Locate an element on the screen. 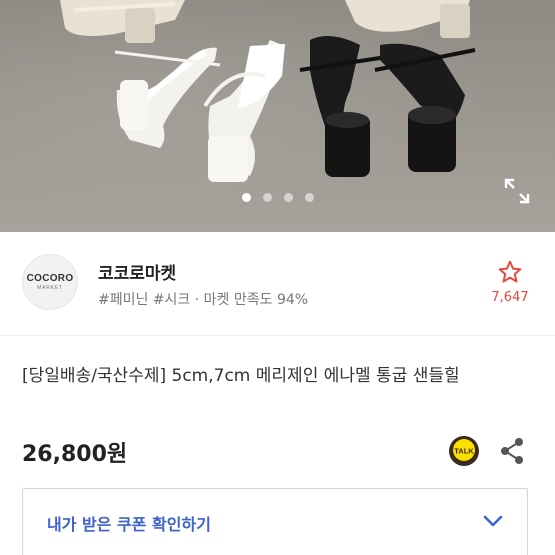  product-price: 26,800원 is located at coordinates (75, 454).